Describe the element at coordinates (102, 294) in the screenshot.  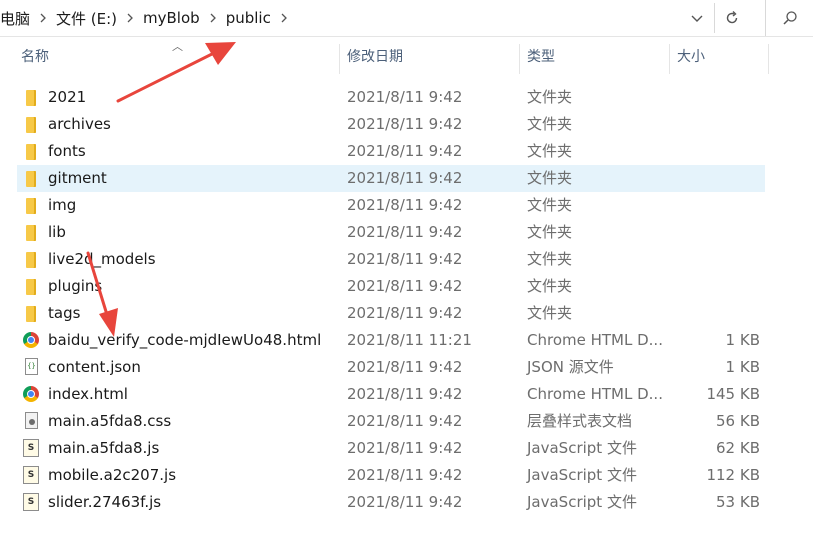
I see `arrow-to-baidu-file` at that location.